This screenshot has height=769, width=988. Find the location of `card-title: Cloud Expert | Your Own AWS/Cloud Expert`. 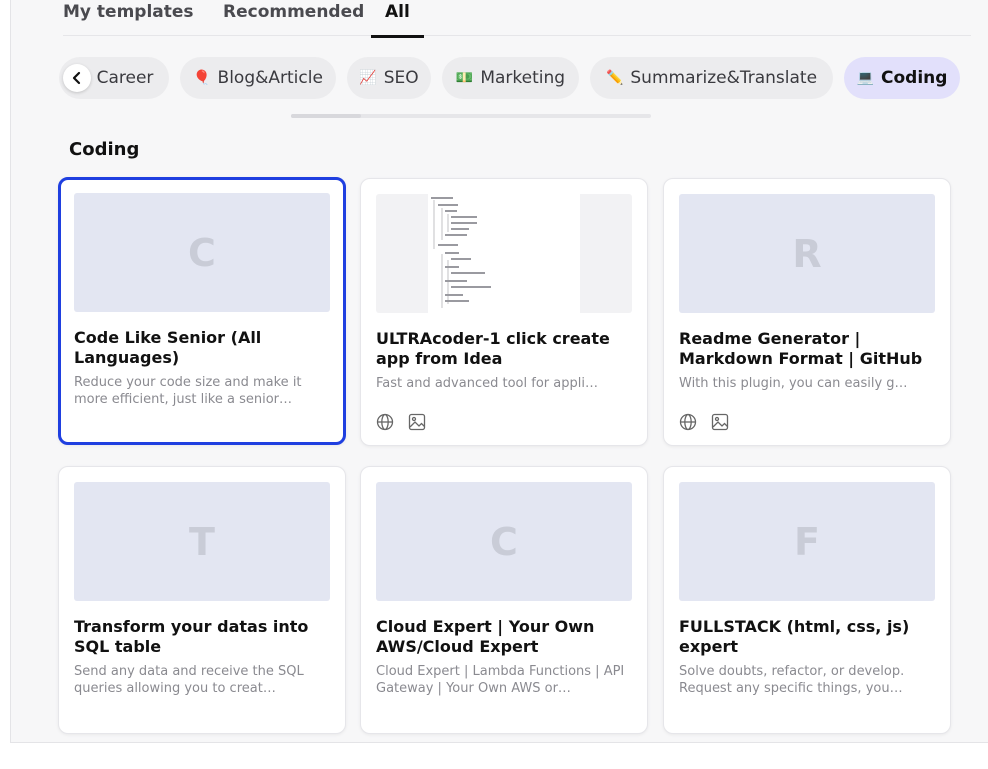

card-title: Cloud Expert | Your Own AWS/Cloud Expert is located at coordinates (485, 636).